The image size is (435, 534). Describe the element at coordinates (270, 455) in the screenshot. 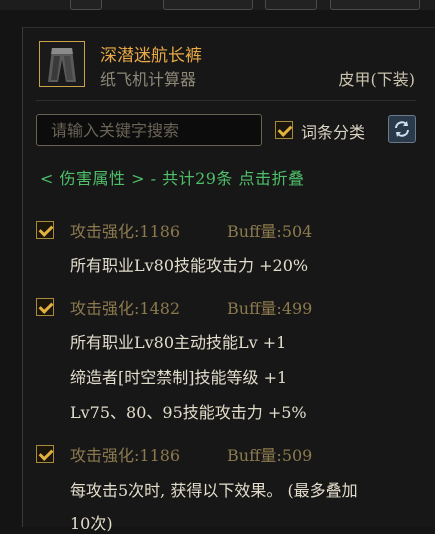

I see `entry-buff: Buff量:509` at that location.